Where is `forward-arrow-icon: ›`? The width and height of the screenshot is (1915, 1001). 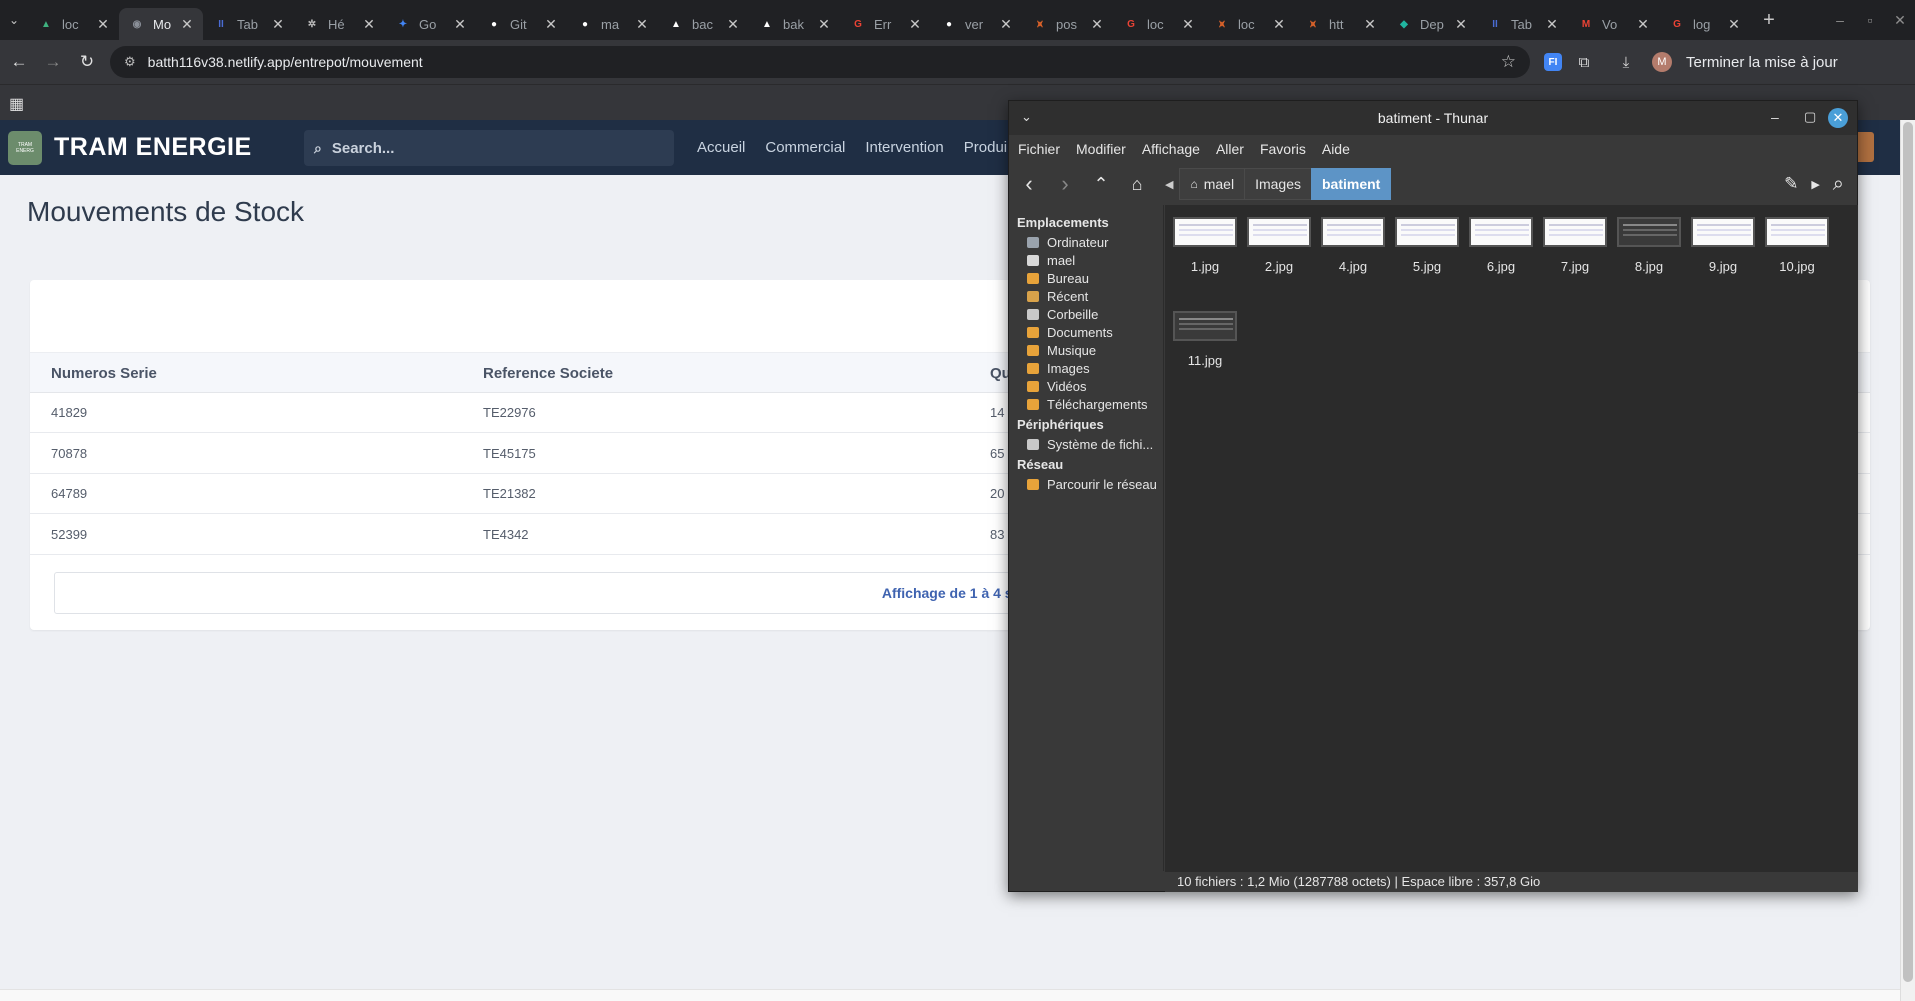 forward-arrow-icon: › is located at coordinates (1065, 184).